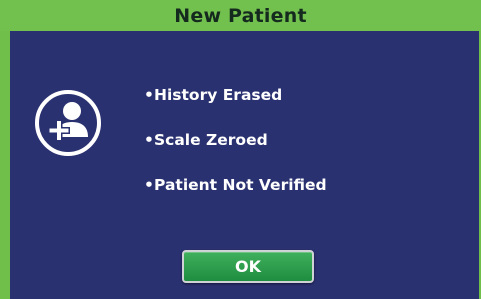 The width and height of the screenshot is (481, 299). I want to click on dialog-title: New Patient, so click(240, 15).